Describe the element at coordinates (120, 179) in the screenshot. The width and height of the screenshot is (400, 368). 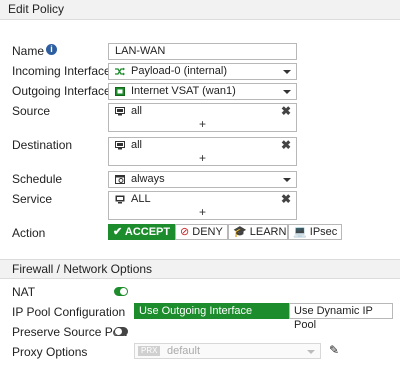
I see `calendar-clock-icon` at that location.